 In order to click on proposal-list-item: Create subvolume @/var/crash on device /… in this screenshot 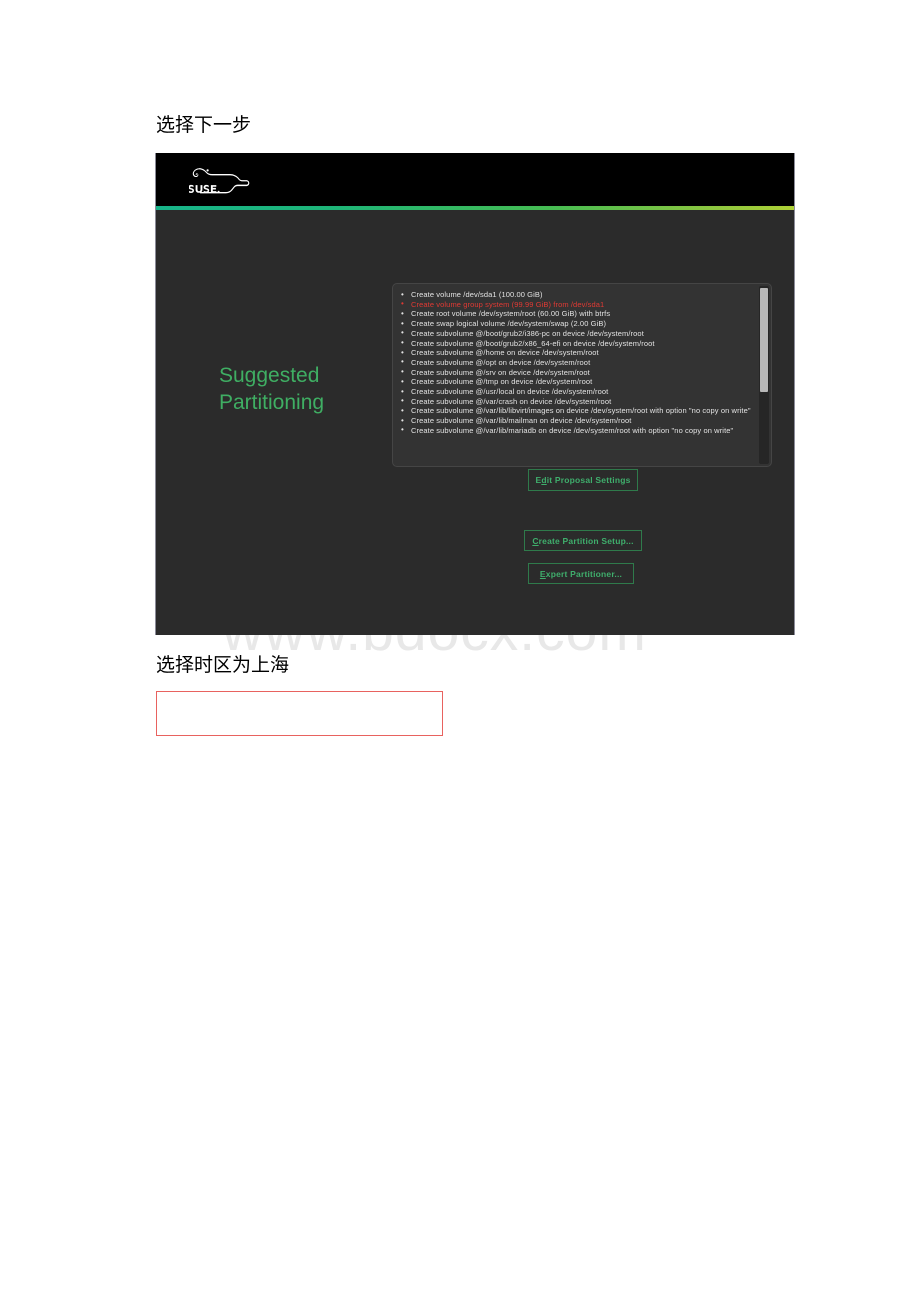, I will do `click(577, 401)`.